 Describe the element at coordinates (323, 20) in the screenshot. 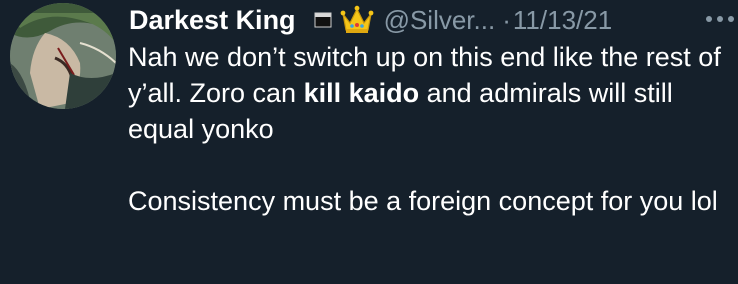

I see `flag-icon` at that location.